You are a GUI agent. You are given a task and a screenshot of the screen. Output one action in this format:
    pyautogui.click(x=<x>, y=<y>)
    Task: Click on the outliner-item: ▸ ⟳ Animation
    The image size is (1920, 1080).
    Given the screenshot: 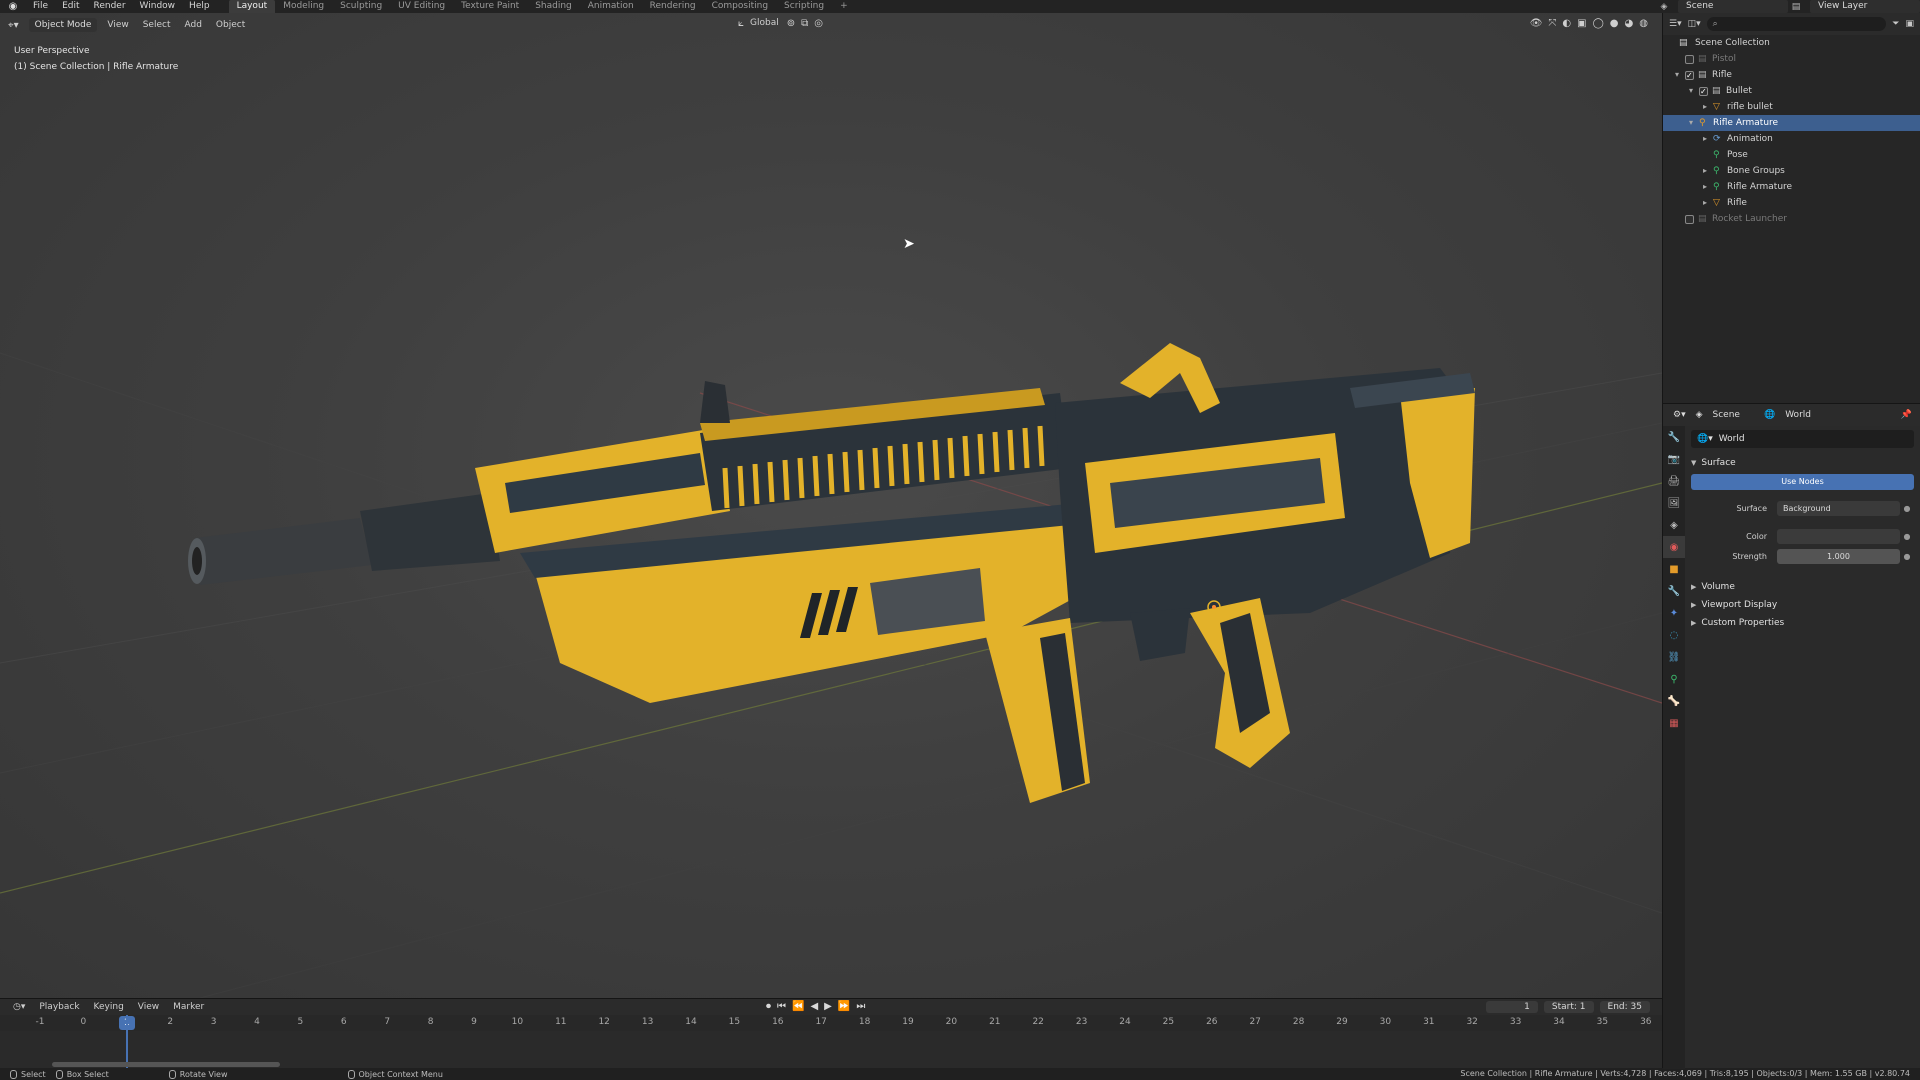 What is the action you would take?
    pyautogui.click(x=1791, y=139)
    